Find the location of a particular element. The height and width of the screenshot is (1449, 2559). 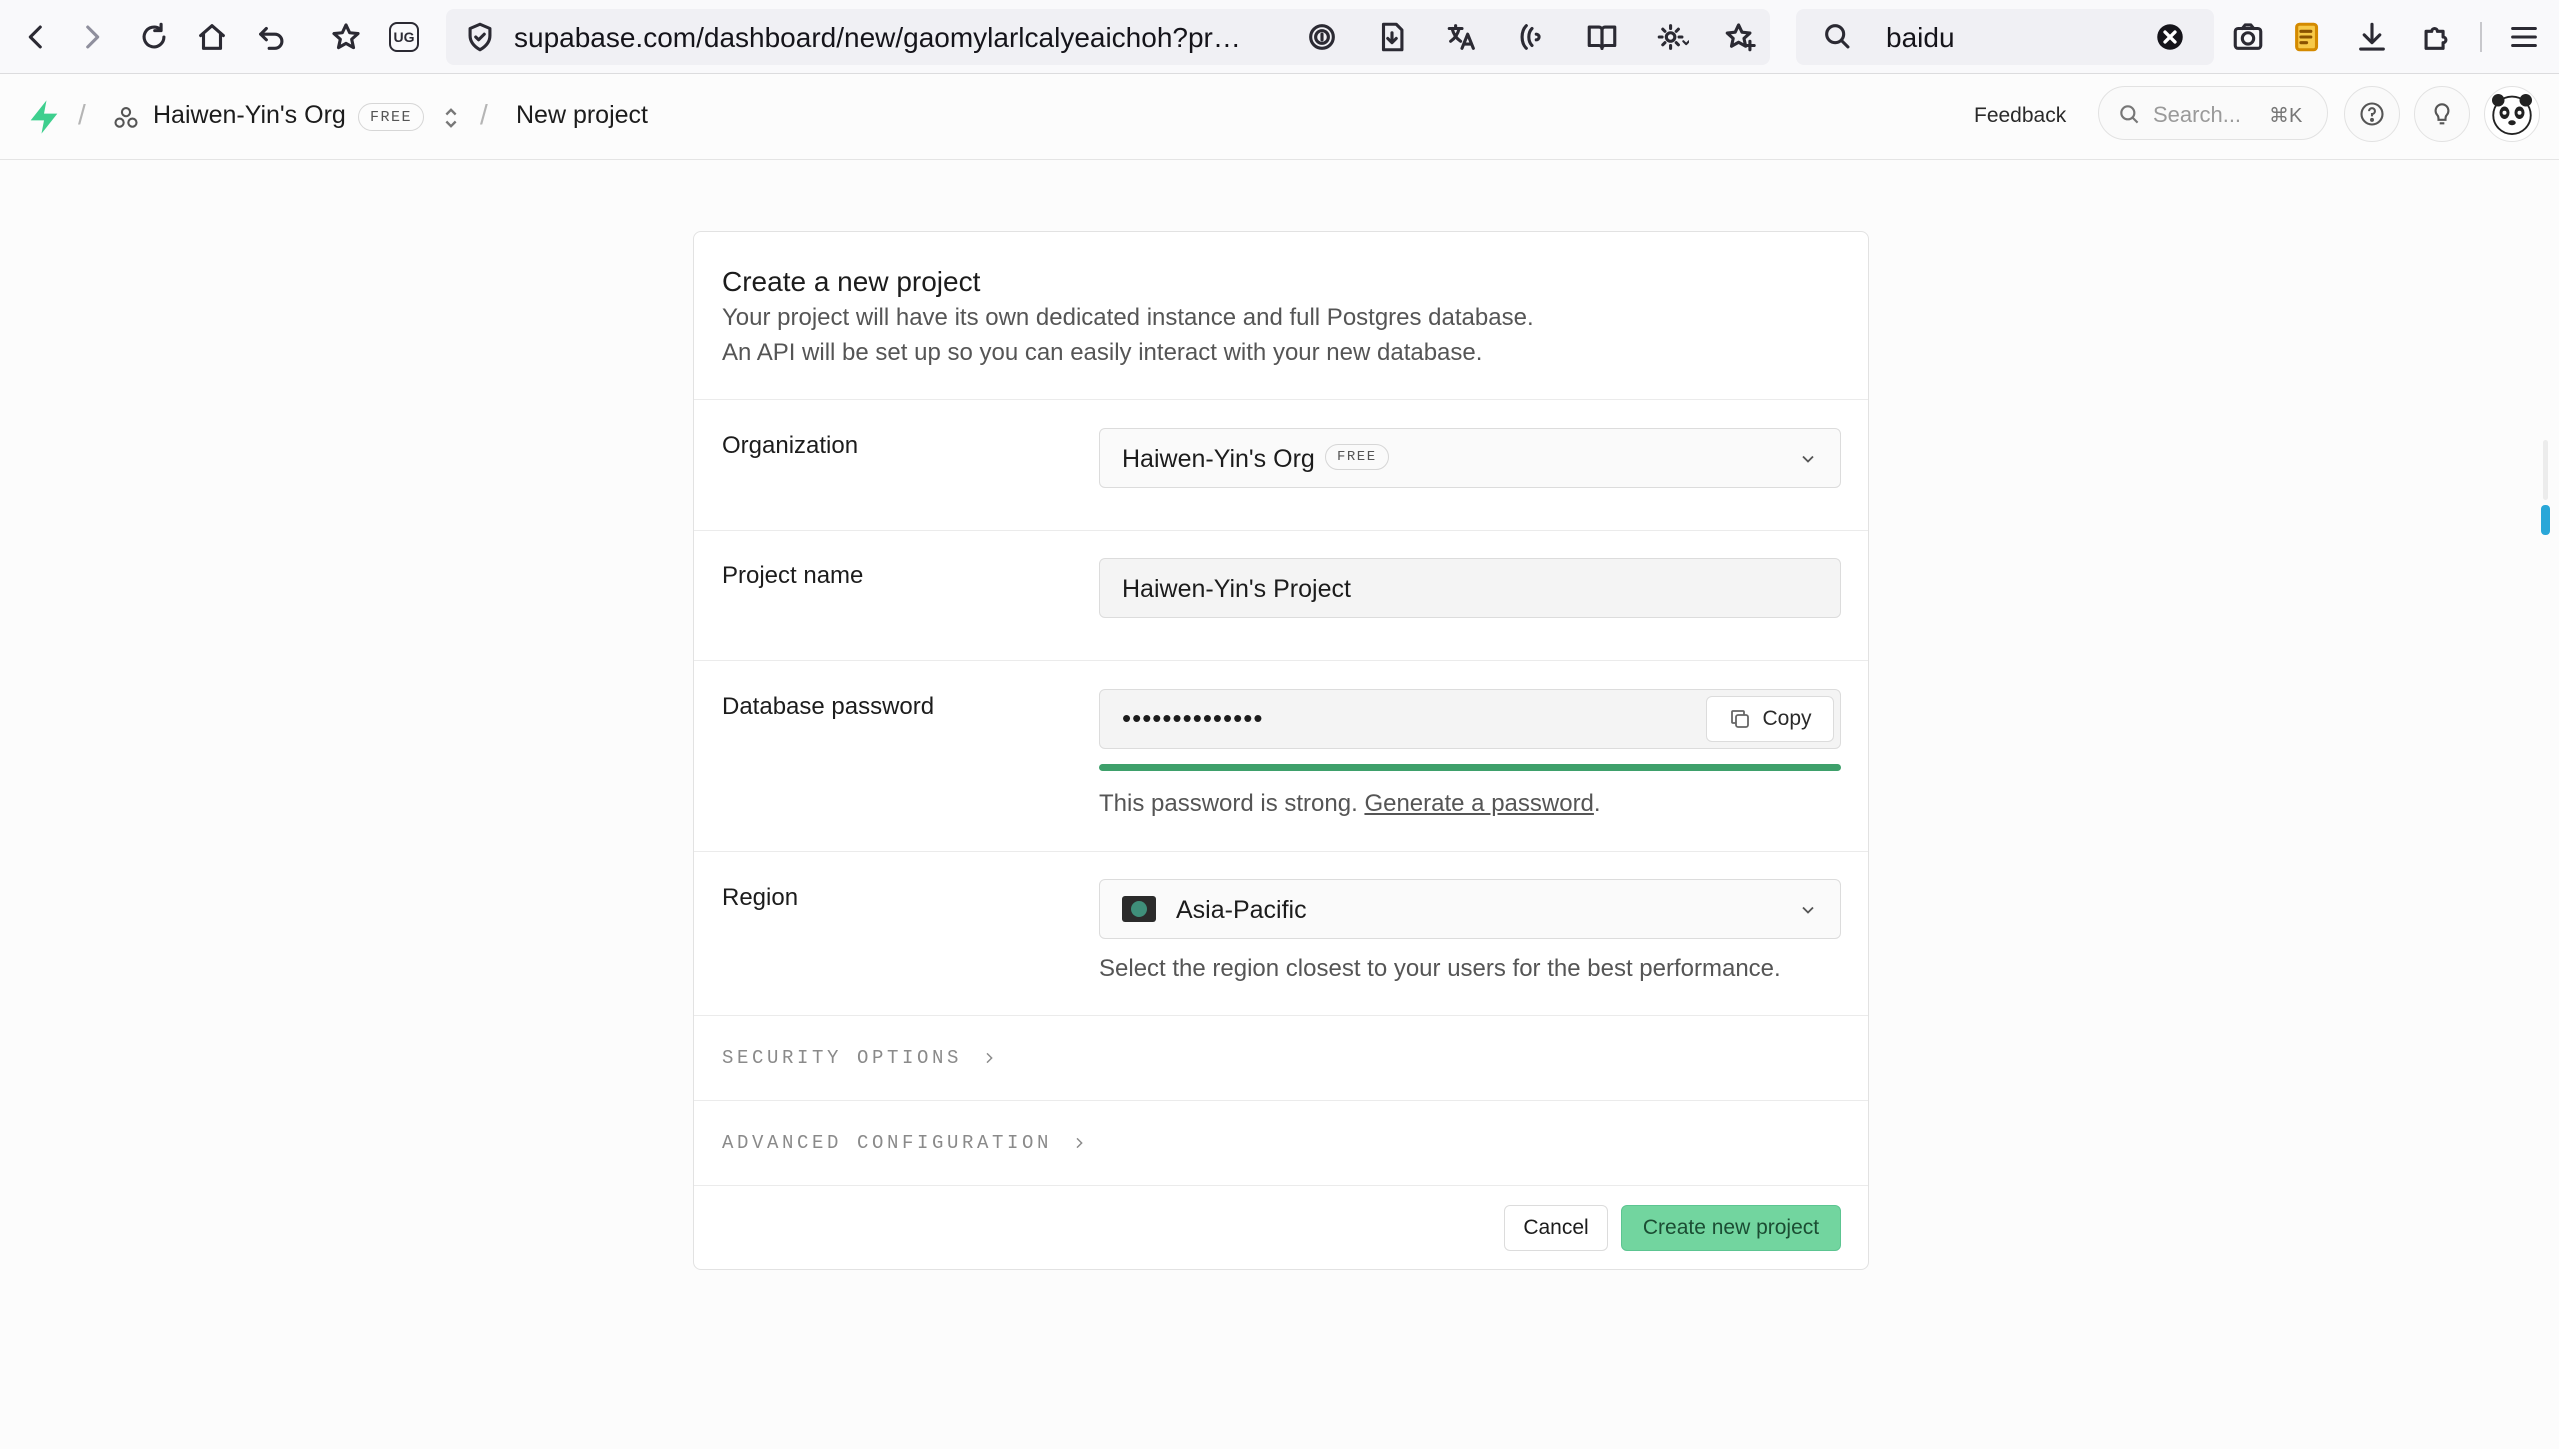

plan-badge: FREE is located at coordinates (391, 117).